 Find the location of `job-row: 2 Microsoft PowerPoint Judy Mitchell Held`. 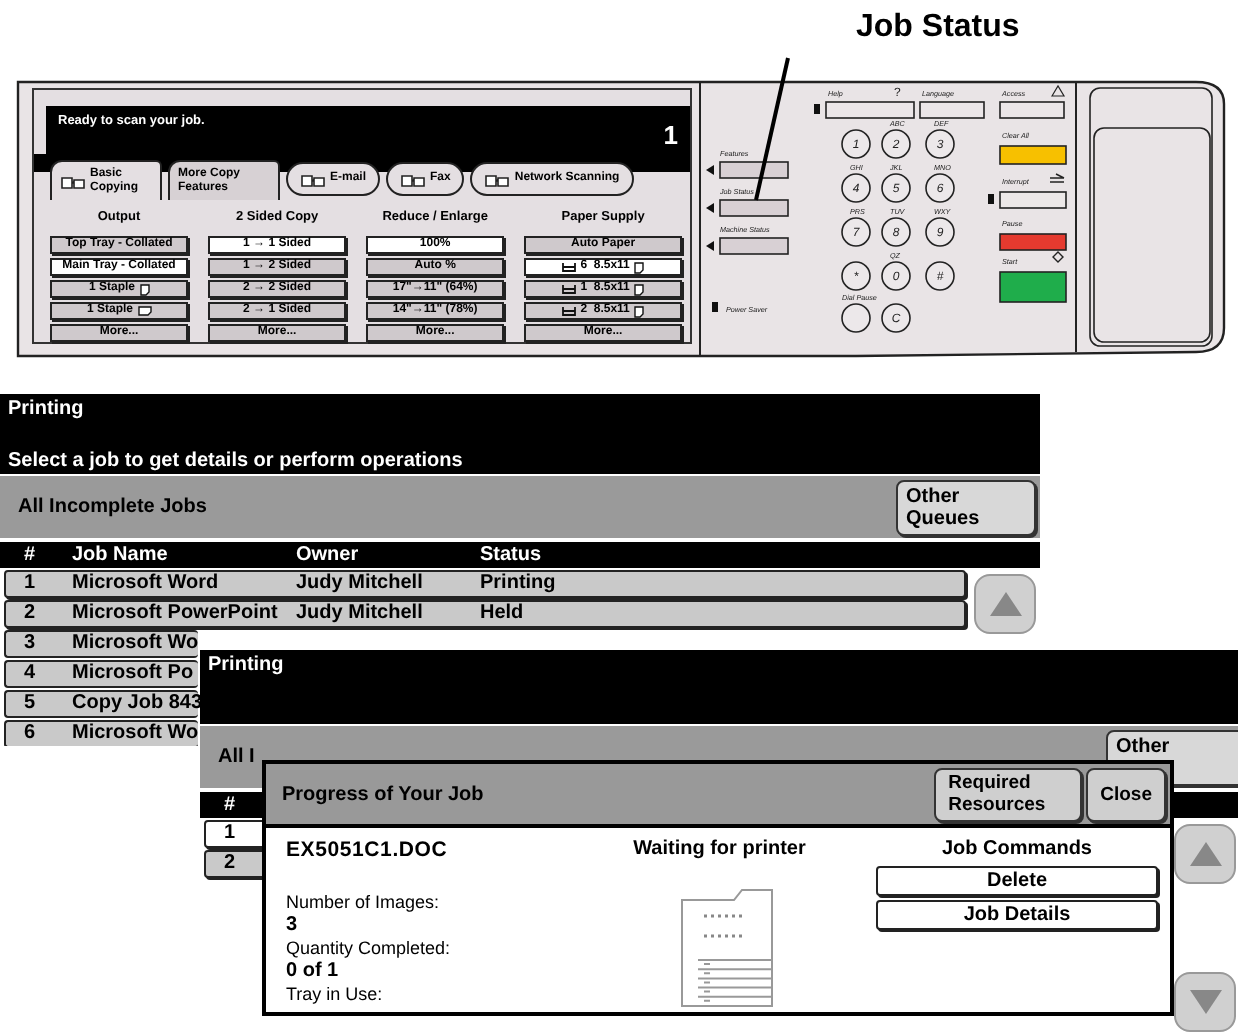

job-row: 2 Microsoft PowerPoint Judy Mitchell Held is located at coordinates (485, 614).